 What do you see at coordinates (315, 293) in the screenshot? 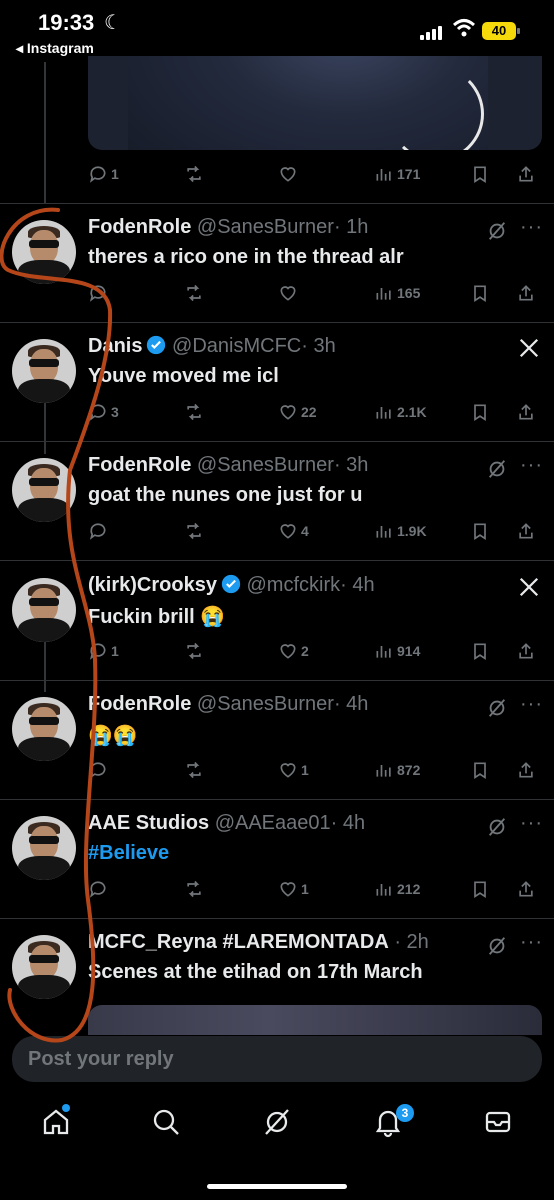
I see `tweet-actions: 165` at bounding box center [315, 293].